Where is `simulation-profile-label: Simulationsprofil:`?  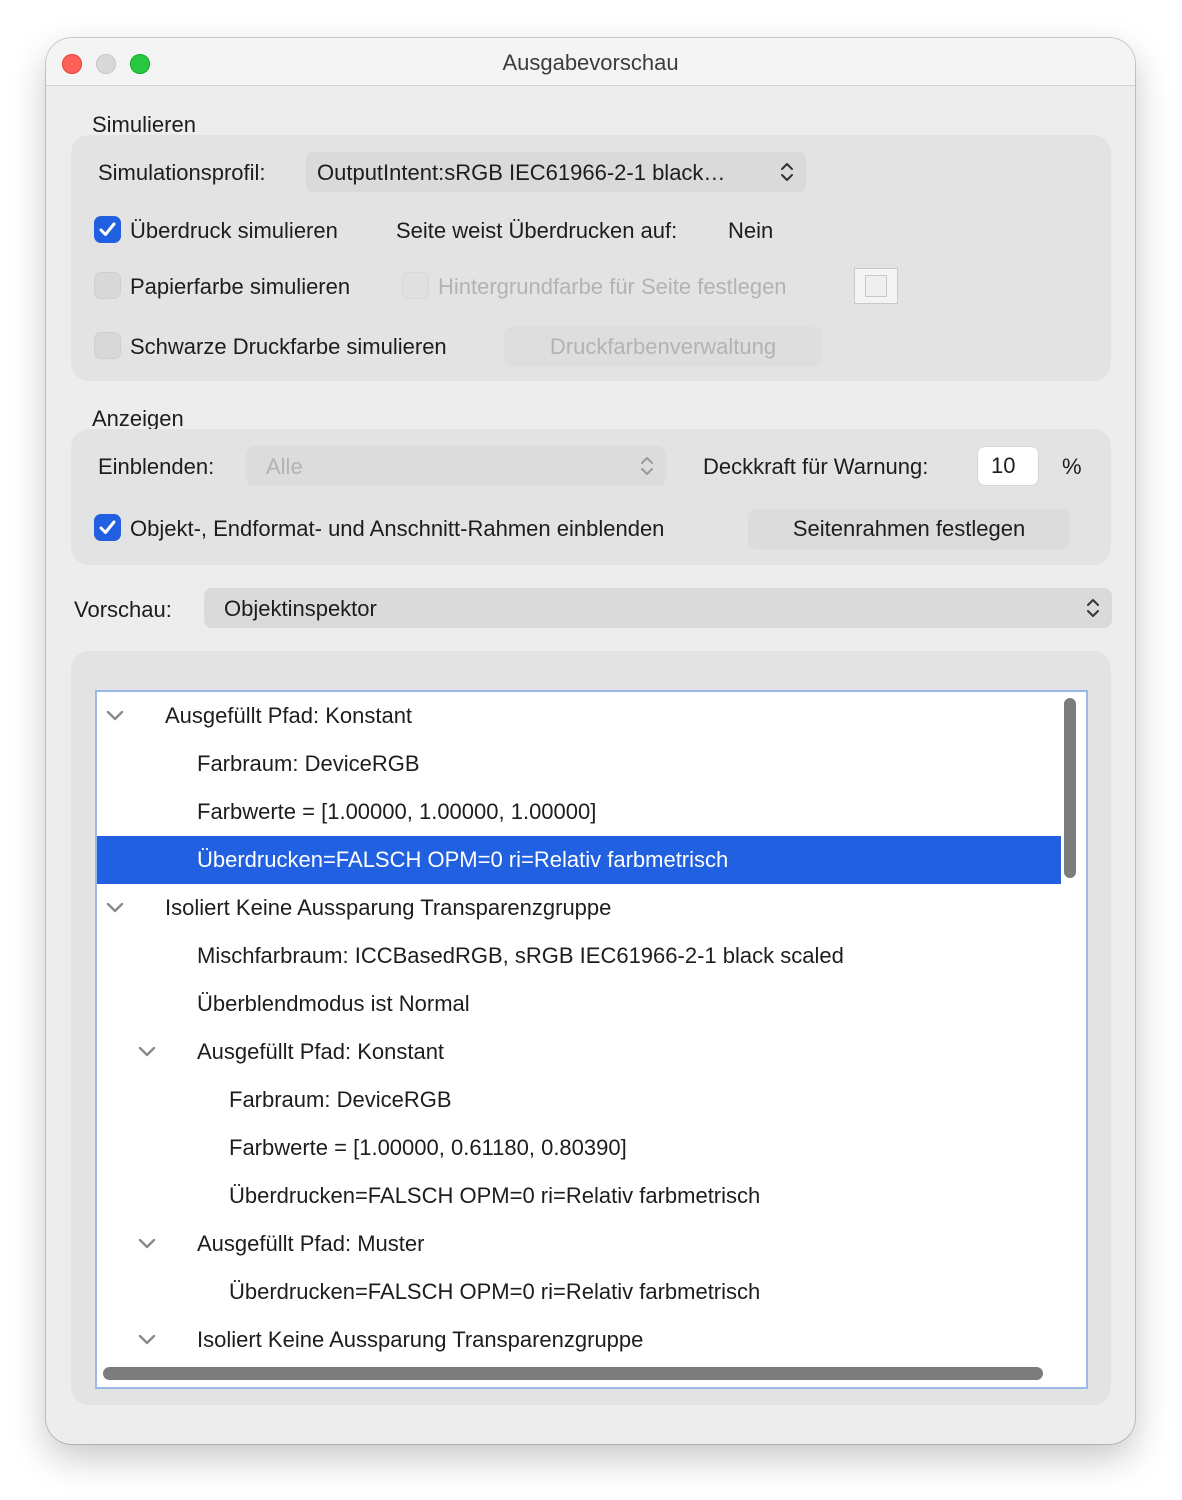 simulation-profile-label: Simulationsprofil: is located at coordinates (182, 172).